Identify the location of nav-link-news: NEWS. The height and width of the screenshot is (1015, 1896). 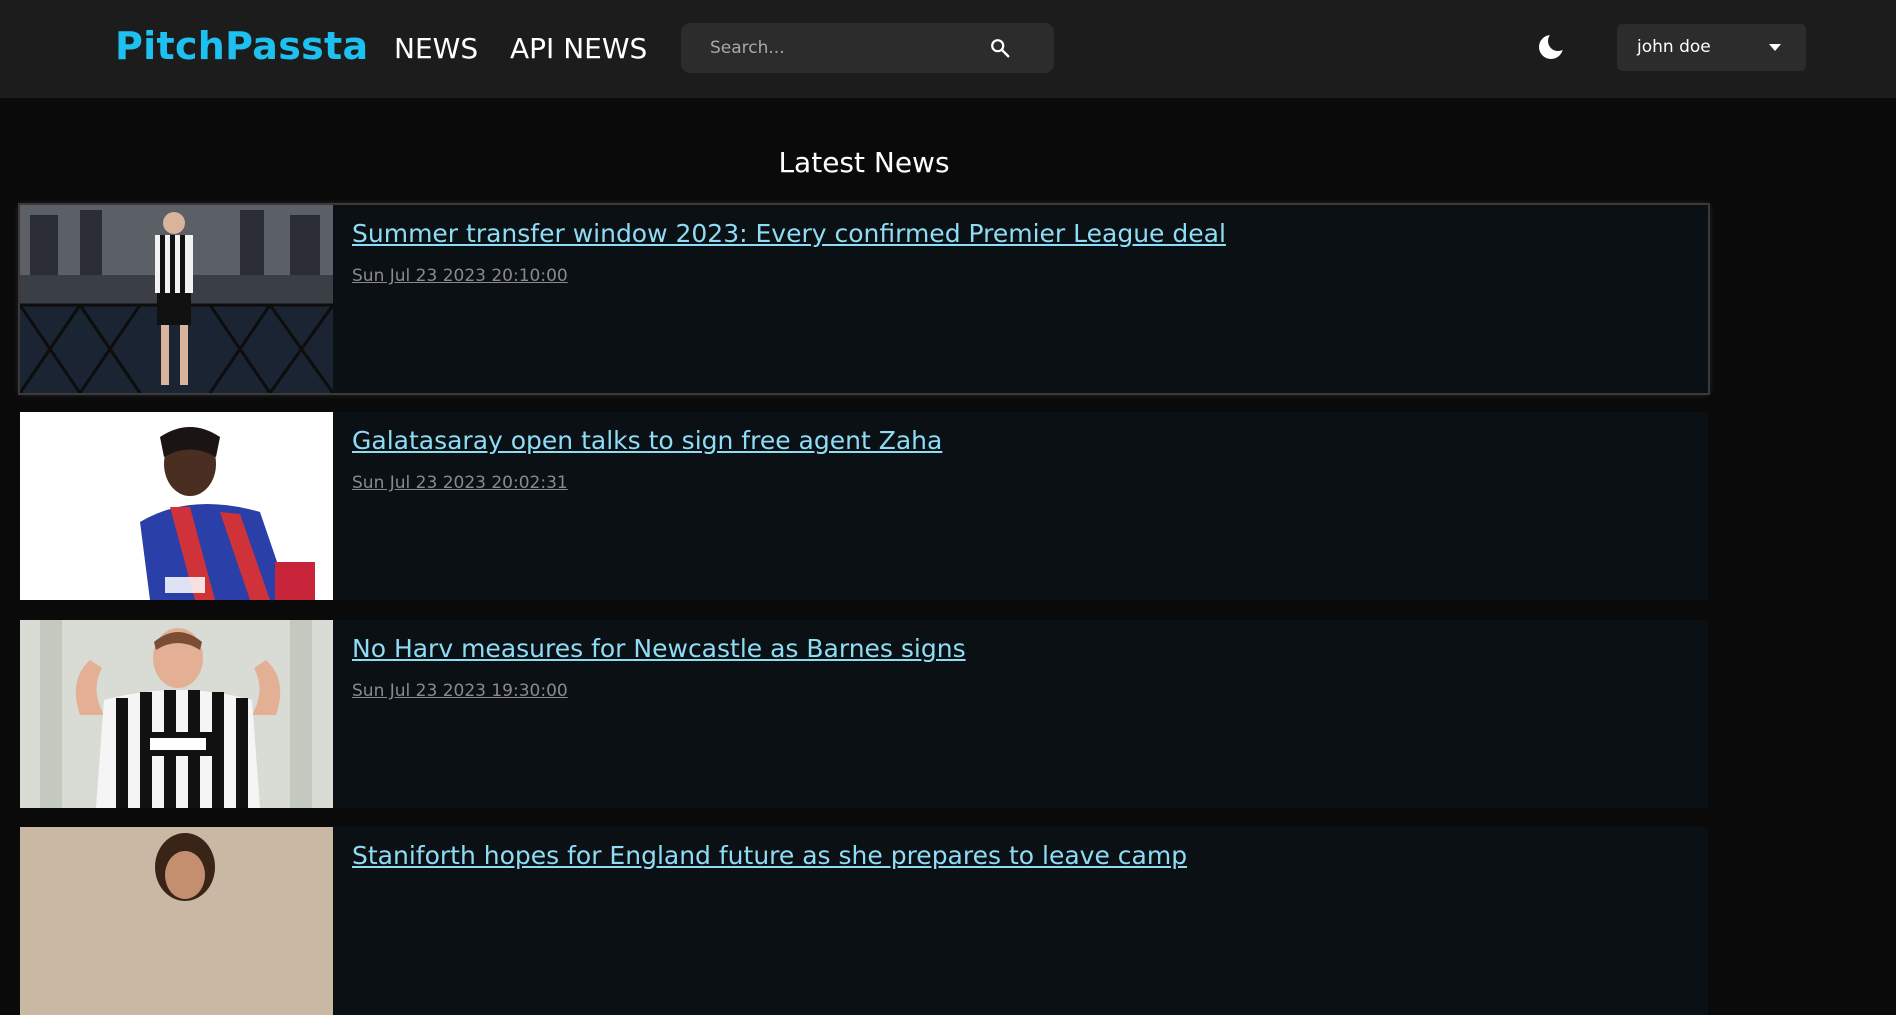
(436, 48).